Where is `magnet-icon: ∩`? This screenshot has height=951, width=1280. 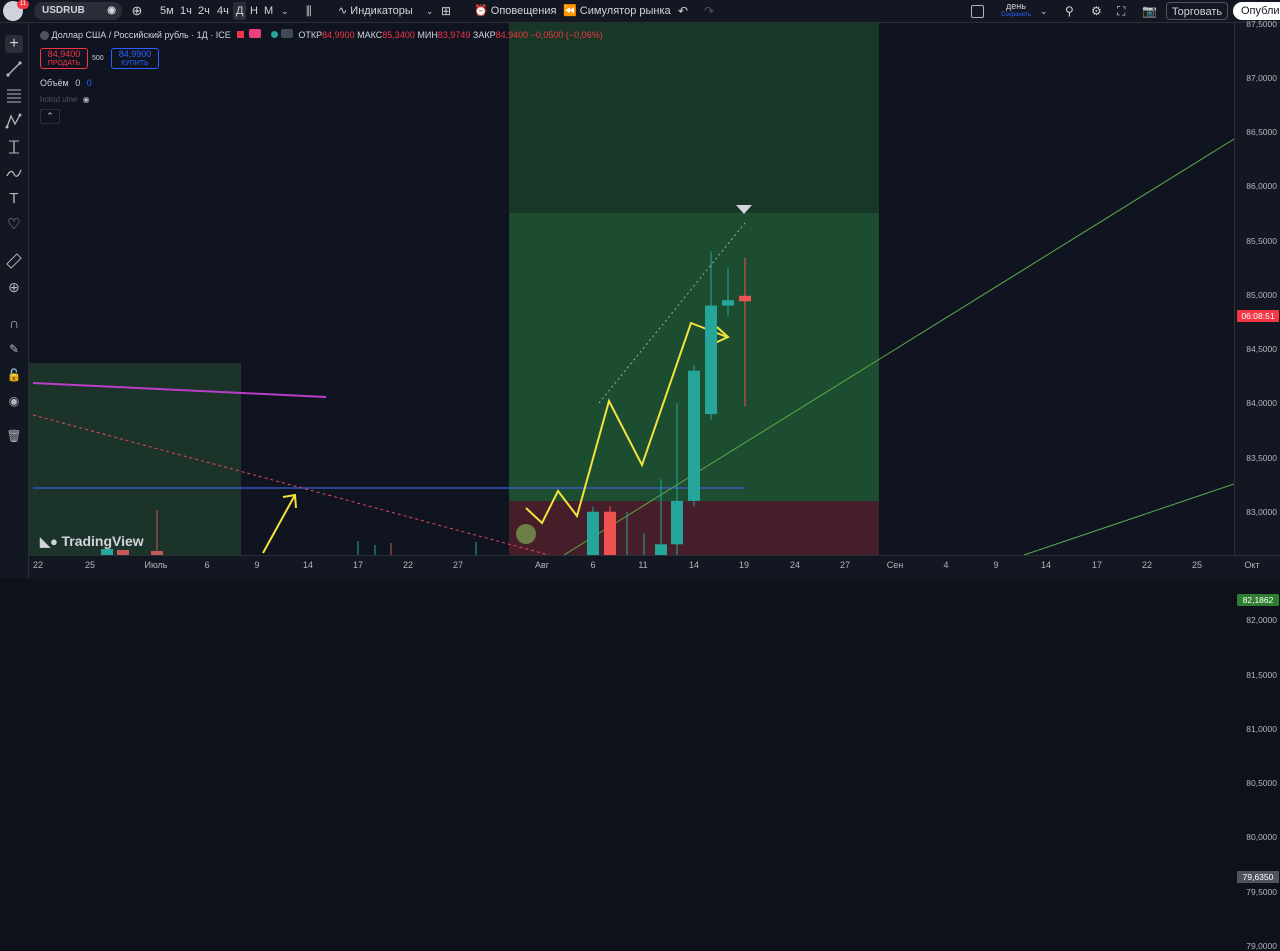
magnet-icon: ∩ is located at coordinates (14, 323).